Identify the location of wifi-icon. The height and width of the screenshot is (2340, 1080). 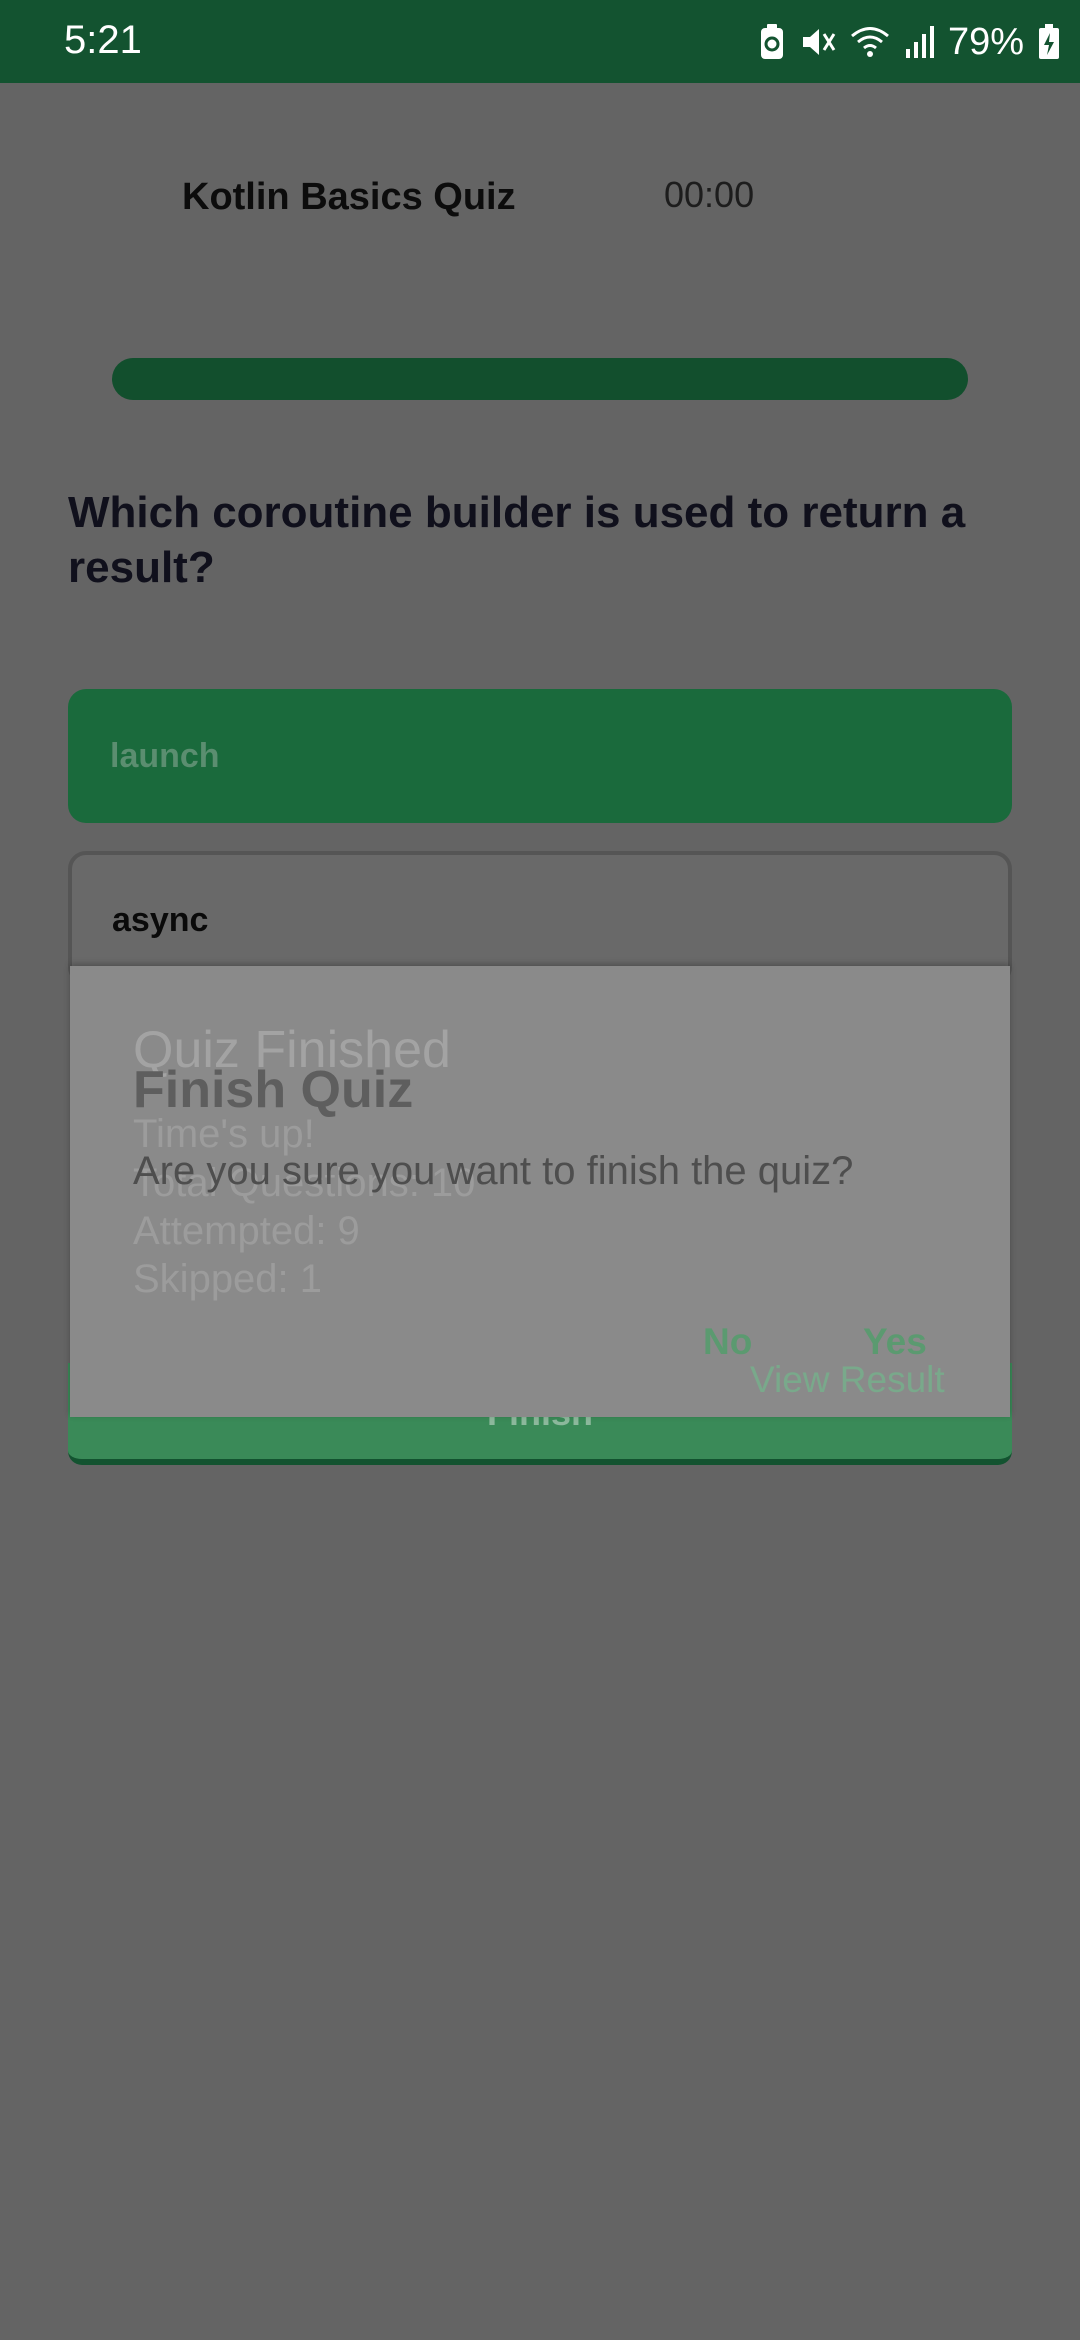
(870, 42).